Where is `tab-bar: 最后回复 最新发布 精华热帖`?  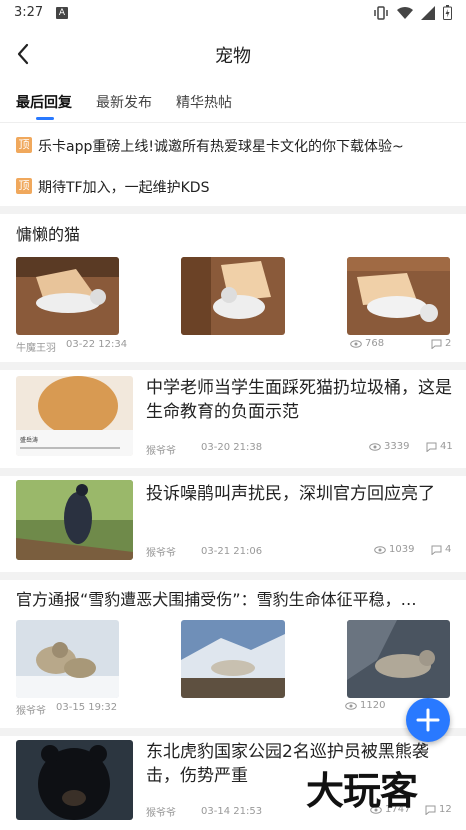
tab-bar: 最后回复 最新发布 精华热帖 is located at coordinates (233, 102).